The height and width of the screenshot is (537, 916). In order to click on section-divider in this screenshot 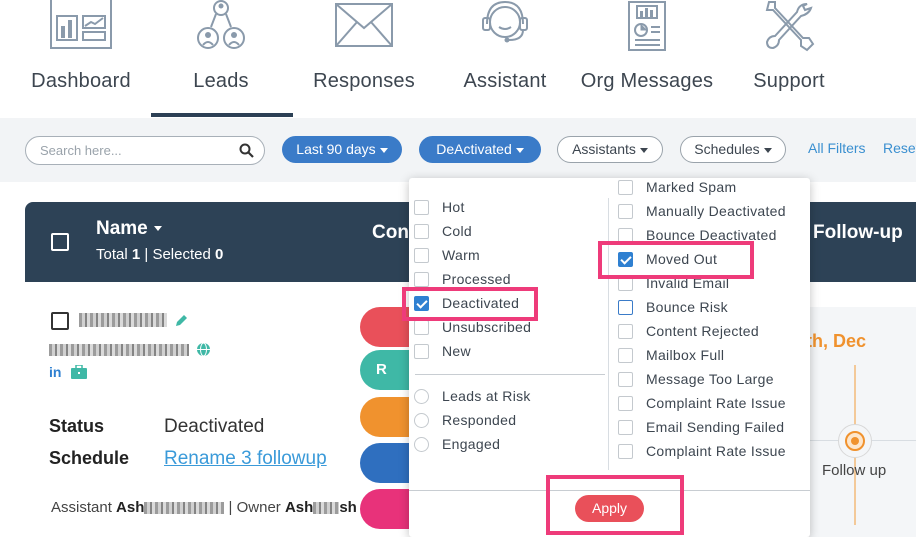, I will do `click(510, 374)`.